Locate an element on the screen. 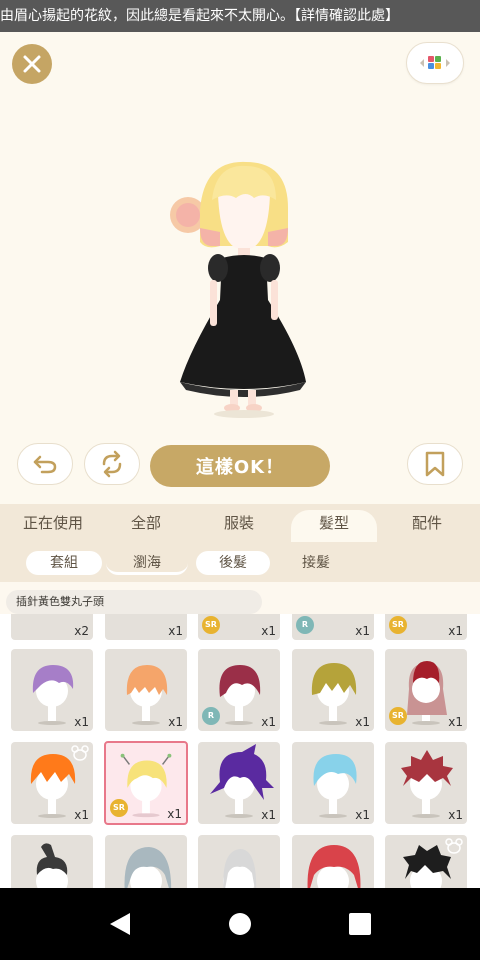  ticker-text: 由眉心揚起的花紋，因此總是看起來不太開心。【詳情確認此處】 is located at coordinates (199, 16).